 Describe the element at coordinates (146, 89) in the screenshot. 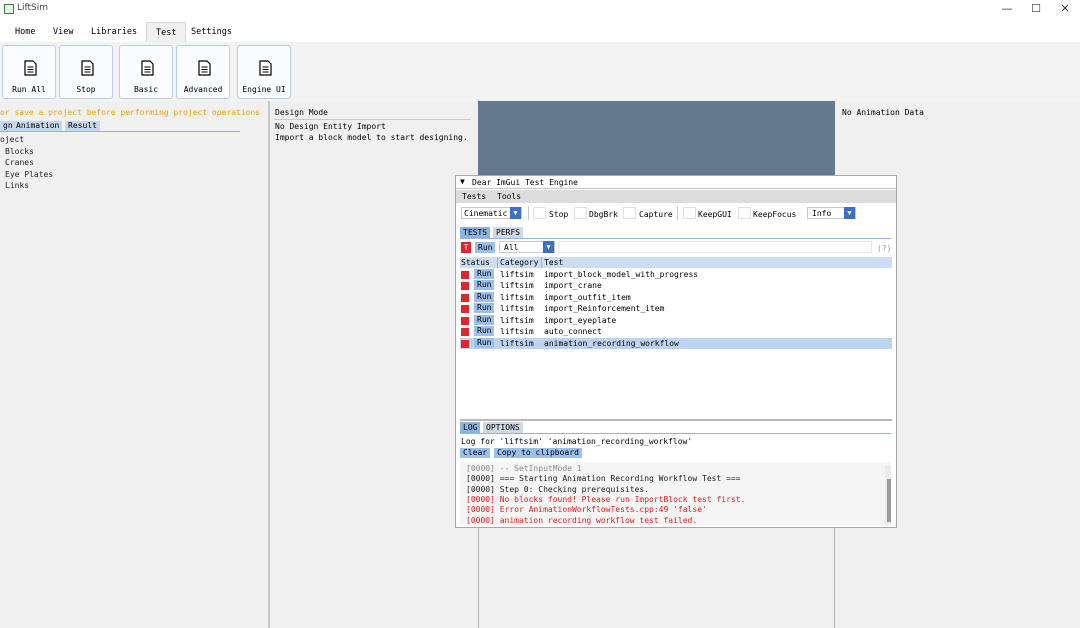

I see `basic-label: Basic` at that location.